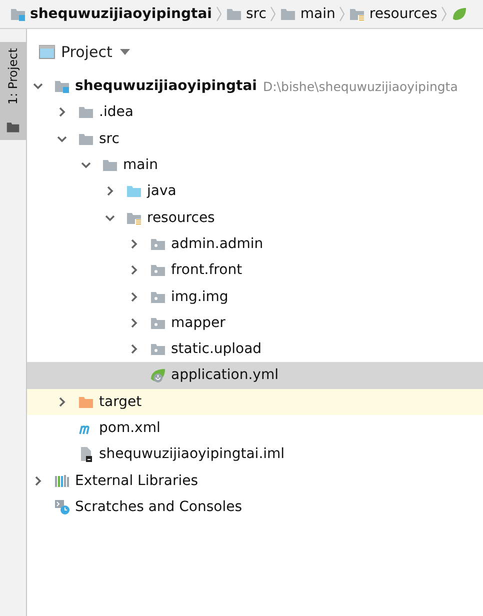 Image resolution: width=483 pixels, height=616 pixels. What do you see at coordinates (125, 52) in the screenshot?
I see `caret-icon` at bounding box center [125, 52].